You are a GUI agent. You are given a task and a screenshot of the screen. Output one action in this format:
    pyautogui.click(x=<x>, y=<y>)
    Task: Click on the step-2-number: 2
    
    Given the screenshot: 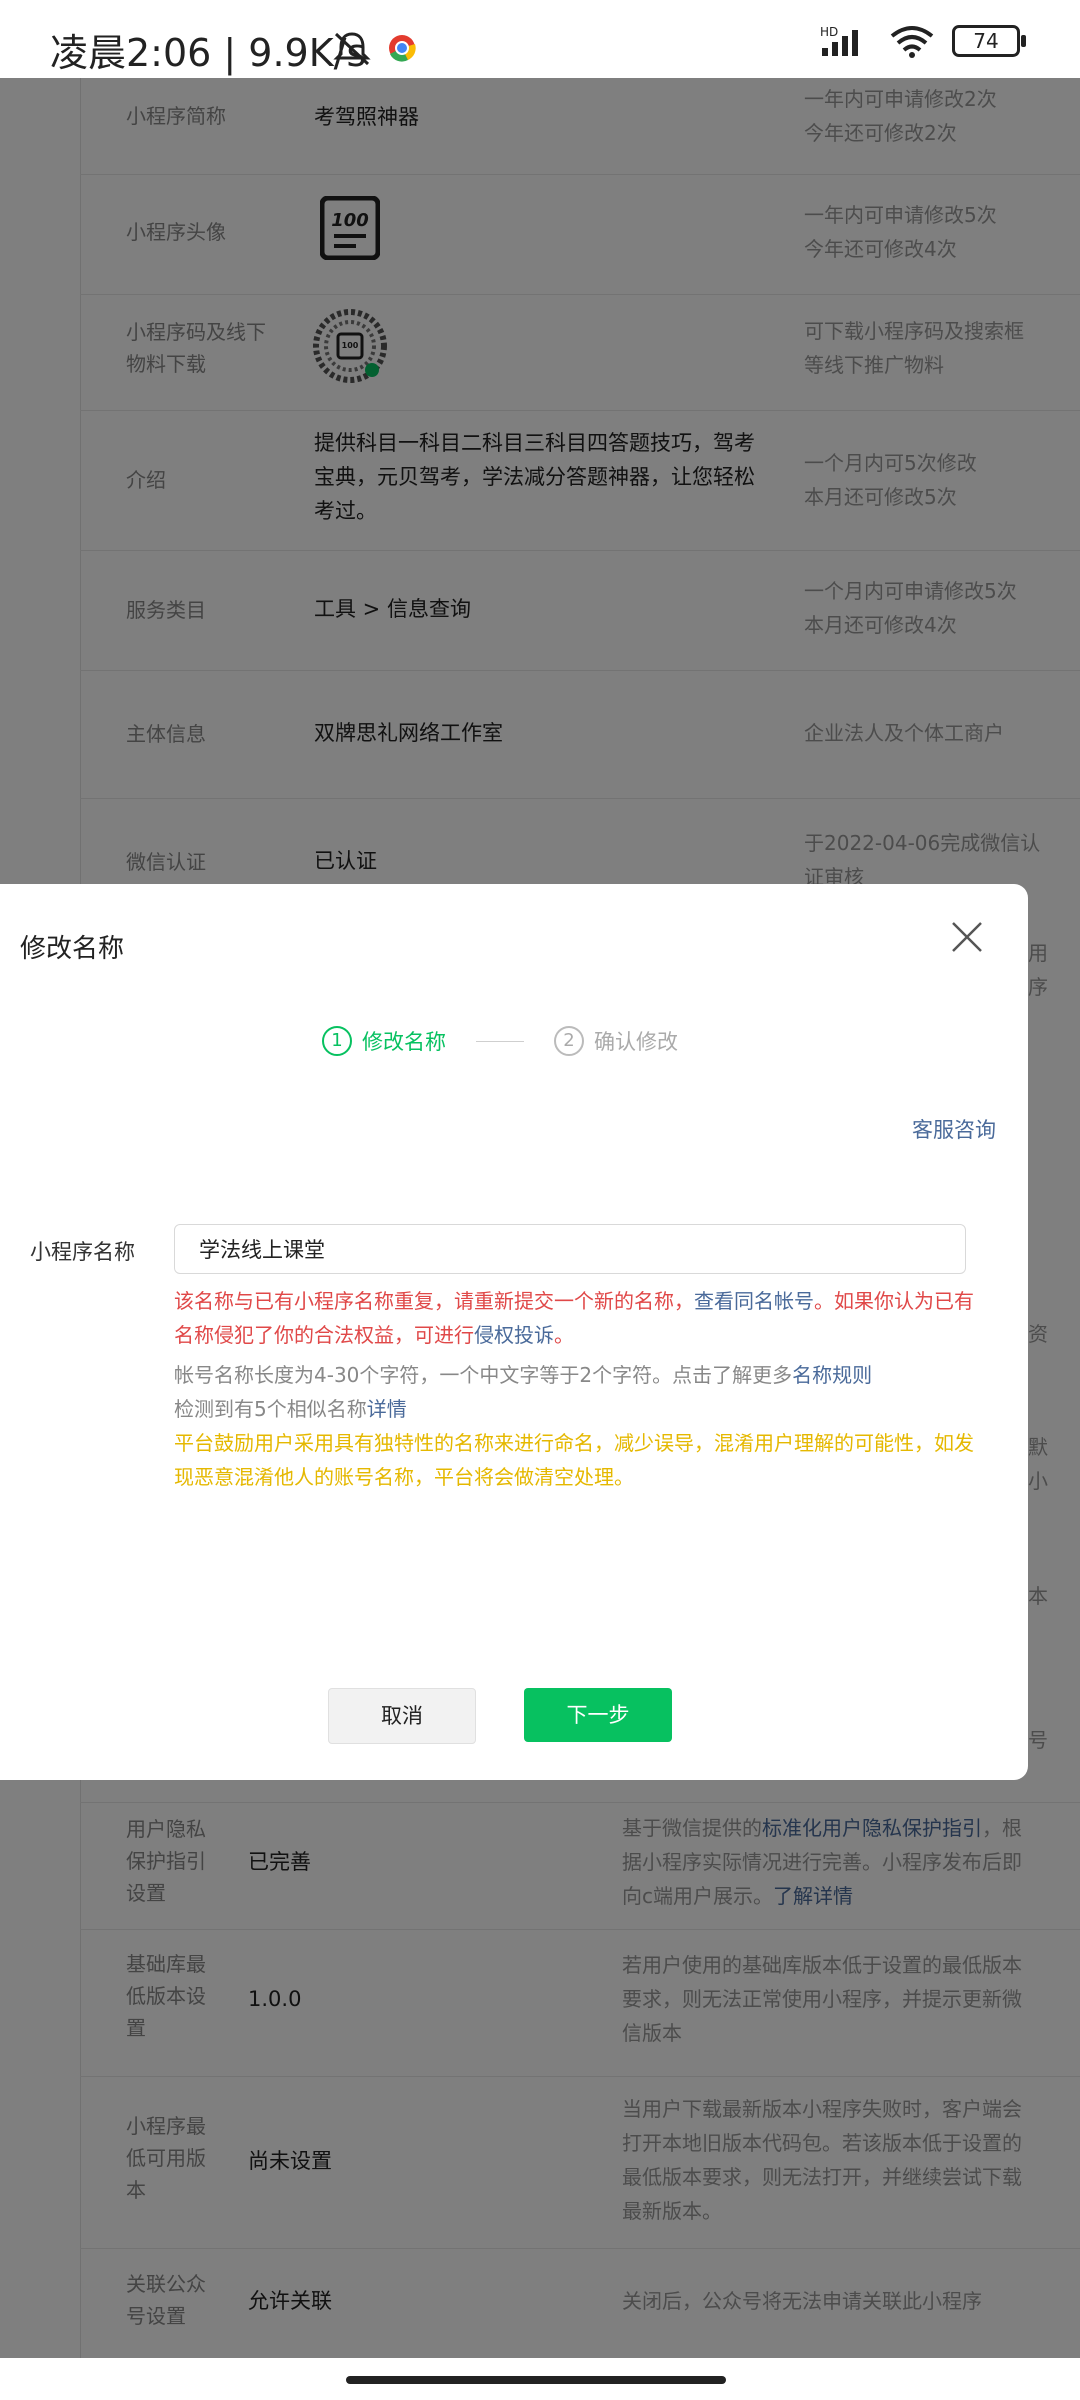 What is the action you would take?
    pyautogui.click(x=569, y=1041)
    